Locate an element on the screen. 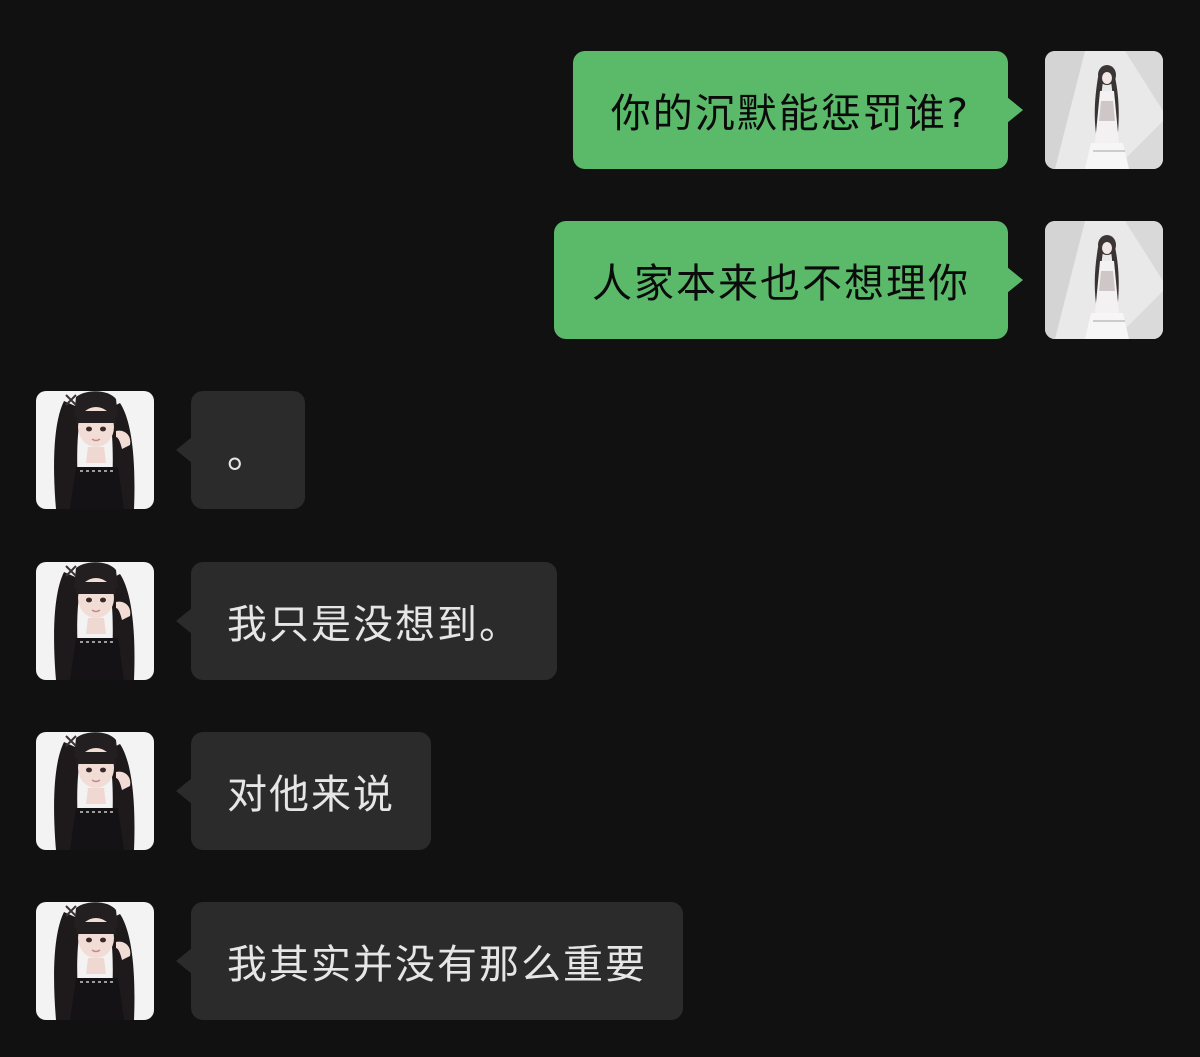 The height and width of the screenshot is (1057, 1200). message-bubble-sent: 人家本来也不想理你 is located at coordinates (788, 280).